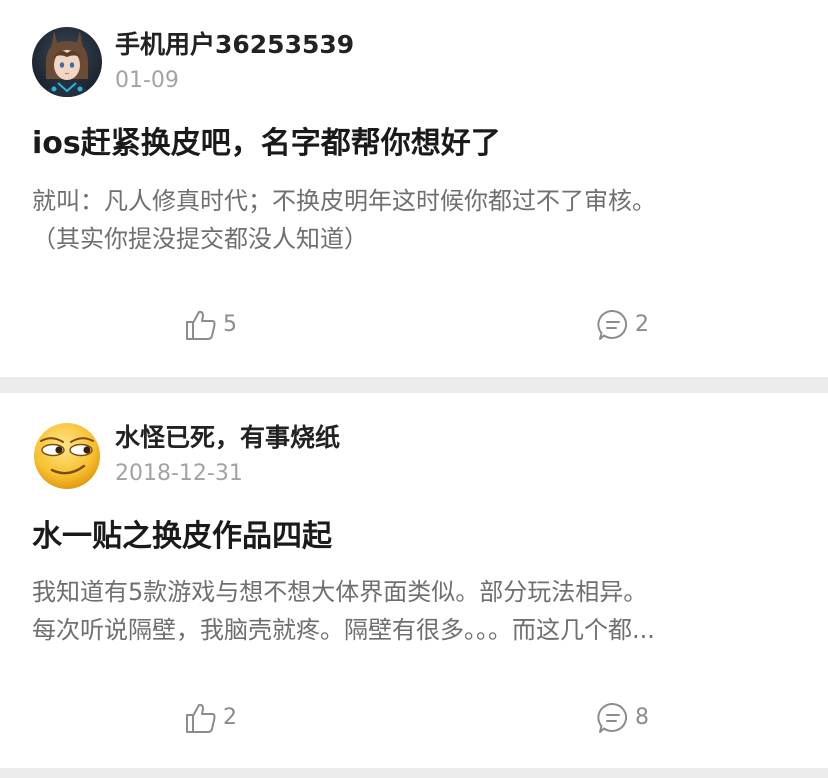  What do you see at coordinates (414, 325) in the screenshot?
I see `post-actions: 5 2` at bounding box center [414, 325].